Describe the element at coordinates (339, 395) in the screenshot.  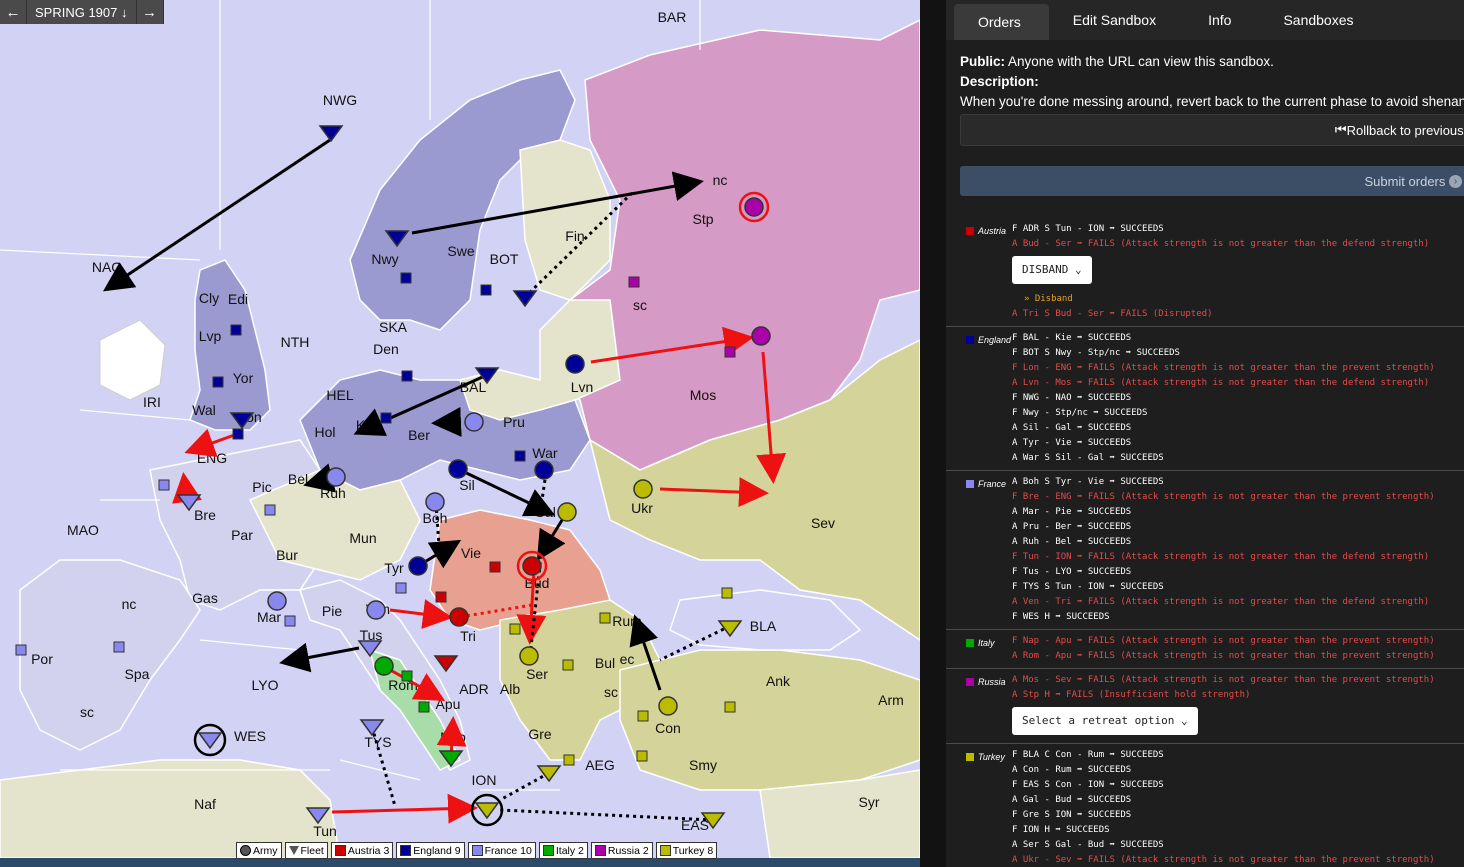
I see `territory-label-hel: HEL` at that location.